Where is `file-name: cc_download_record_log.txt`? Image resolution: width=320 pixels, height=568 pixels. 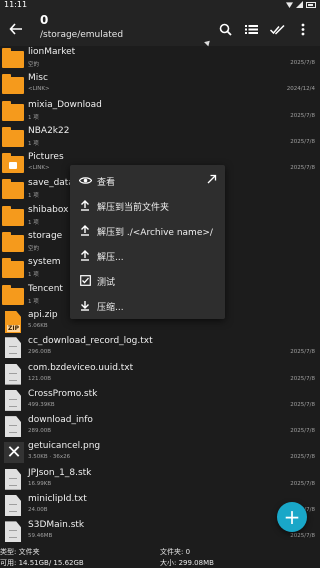
file-name: cc_download_record_log.txt is located at coordinates (90, 341).